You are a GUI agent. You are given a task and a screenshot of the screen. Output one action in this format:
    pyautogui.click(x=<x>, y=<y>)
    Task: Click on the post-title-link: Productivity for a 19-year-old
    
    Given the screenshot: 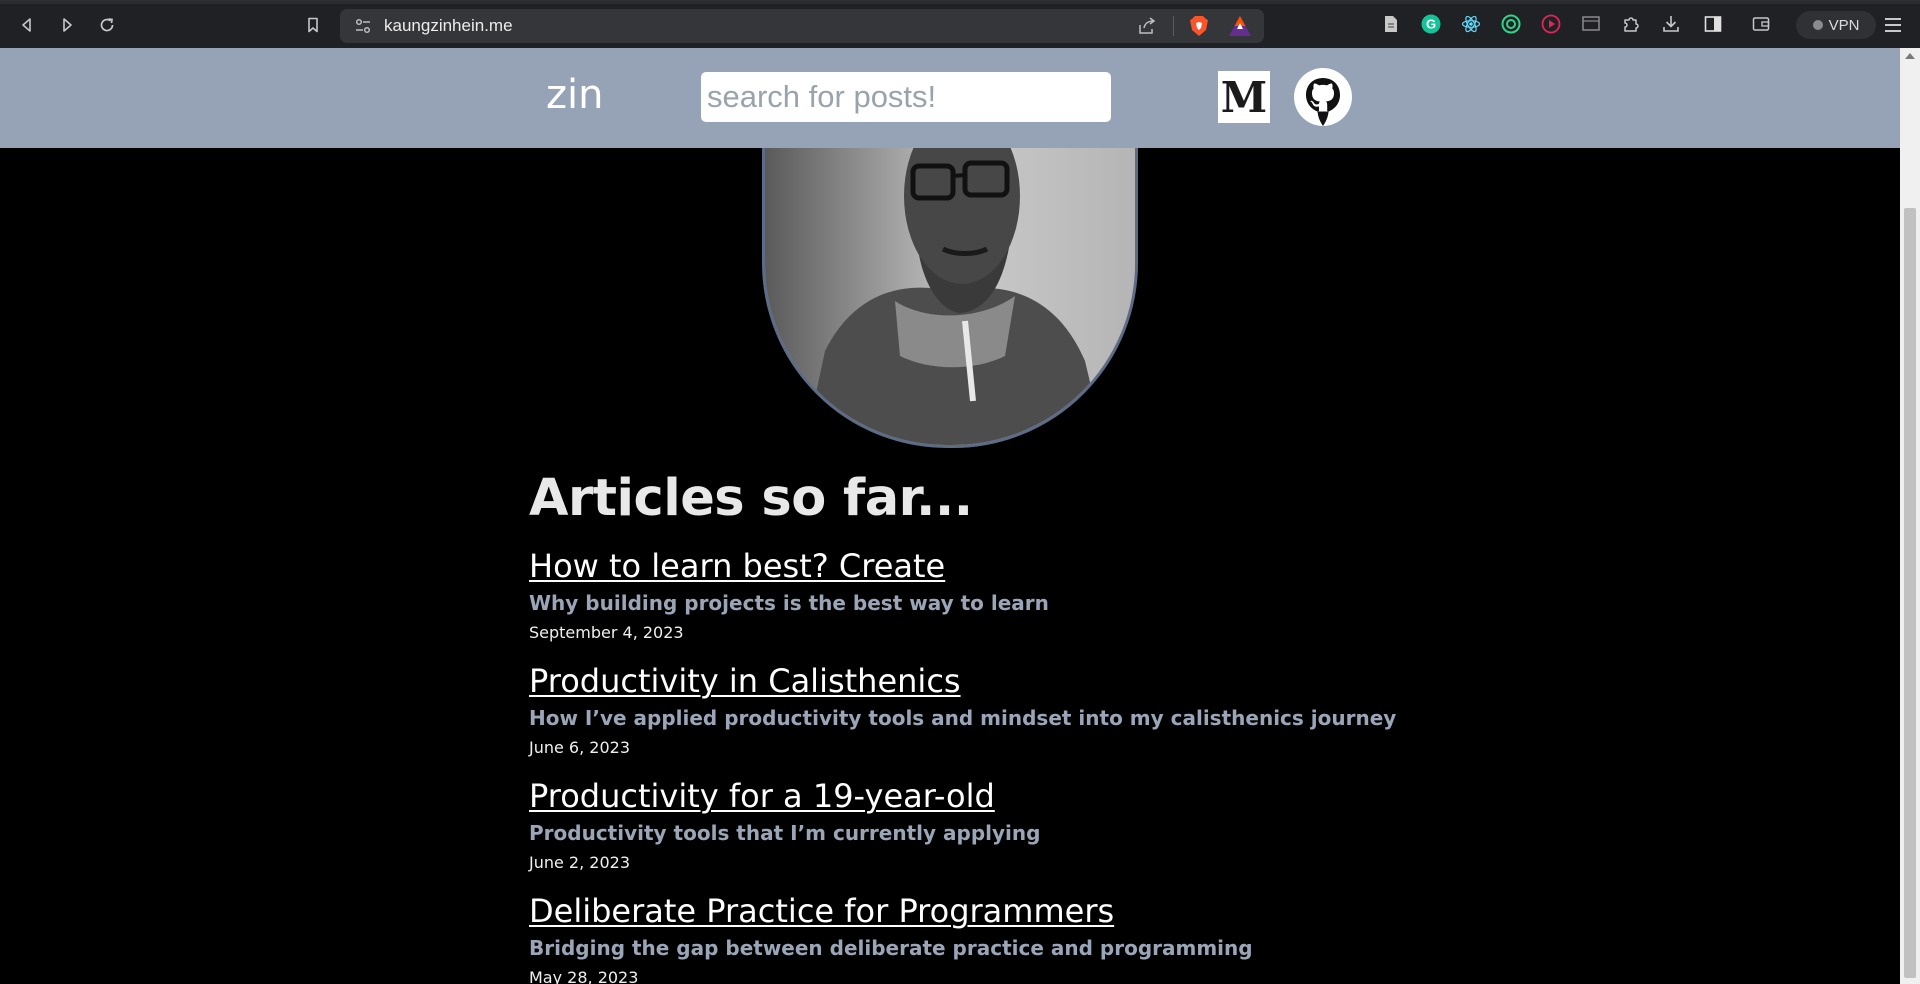 What is the action you would take?
    pyautogui.click(x=979, y=796)
    